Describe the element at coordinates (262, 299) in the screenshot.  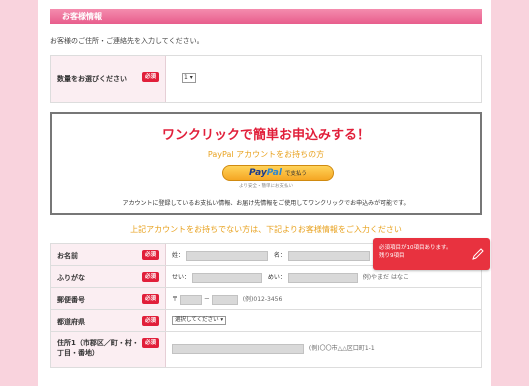
I see `postal-example: (例)012-3456` at that location.